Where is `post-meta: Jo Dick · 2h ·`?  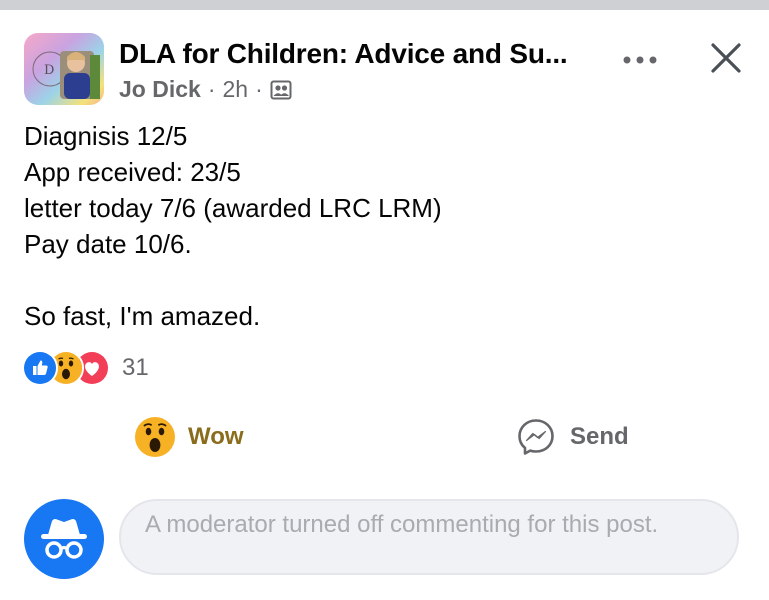 post-meta: Jo Dick · 2h · is located at coordinates (205, 89).